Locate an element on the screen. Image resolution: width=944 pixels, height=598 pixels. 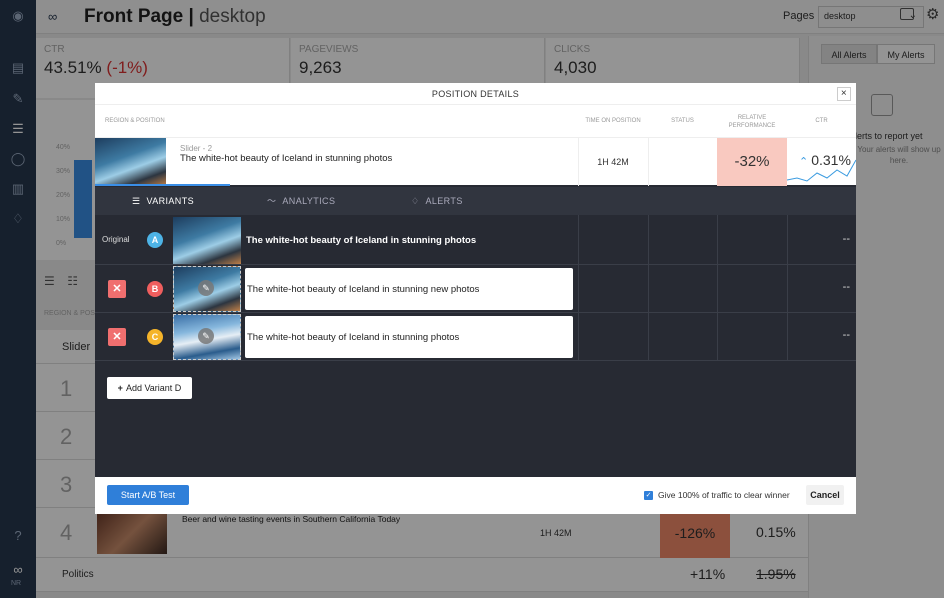
variant-badge: B is located at coordinates (155, 289).